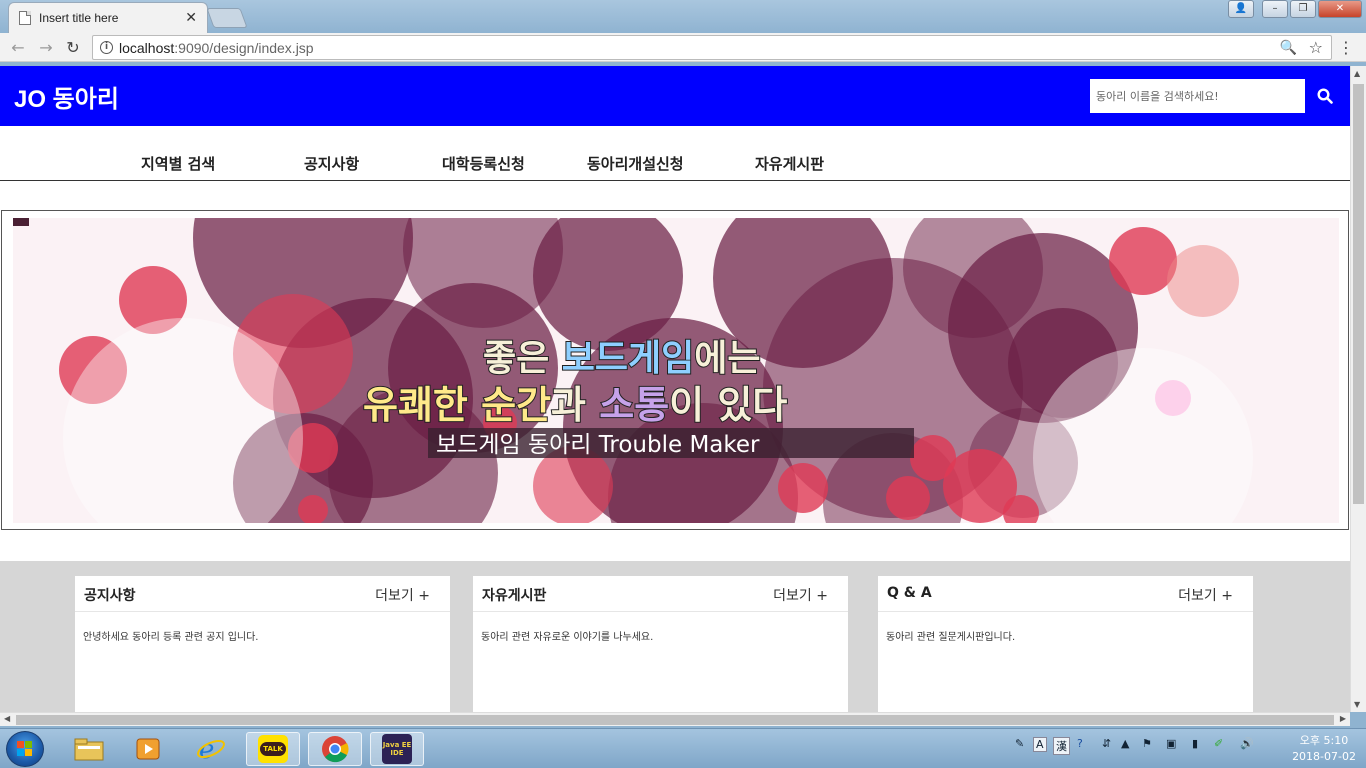 The width and height of the screenshot is (1366, 768). What do you see at coordinates (683, 16) in the screenshot?
I see `browser-titlebar: Insert title here ✕ 👤 – ❐ ✕` at bounding box center [683, 16].